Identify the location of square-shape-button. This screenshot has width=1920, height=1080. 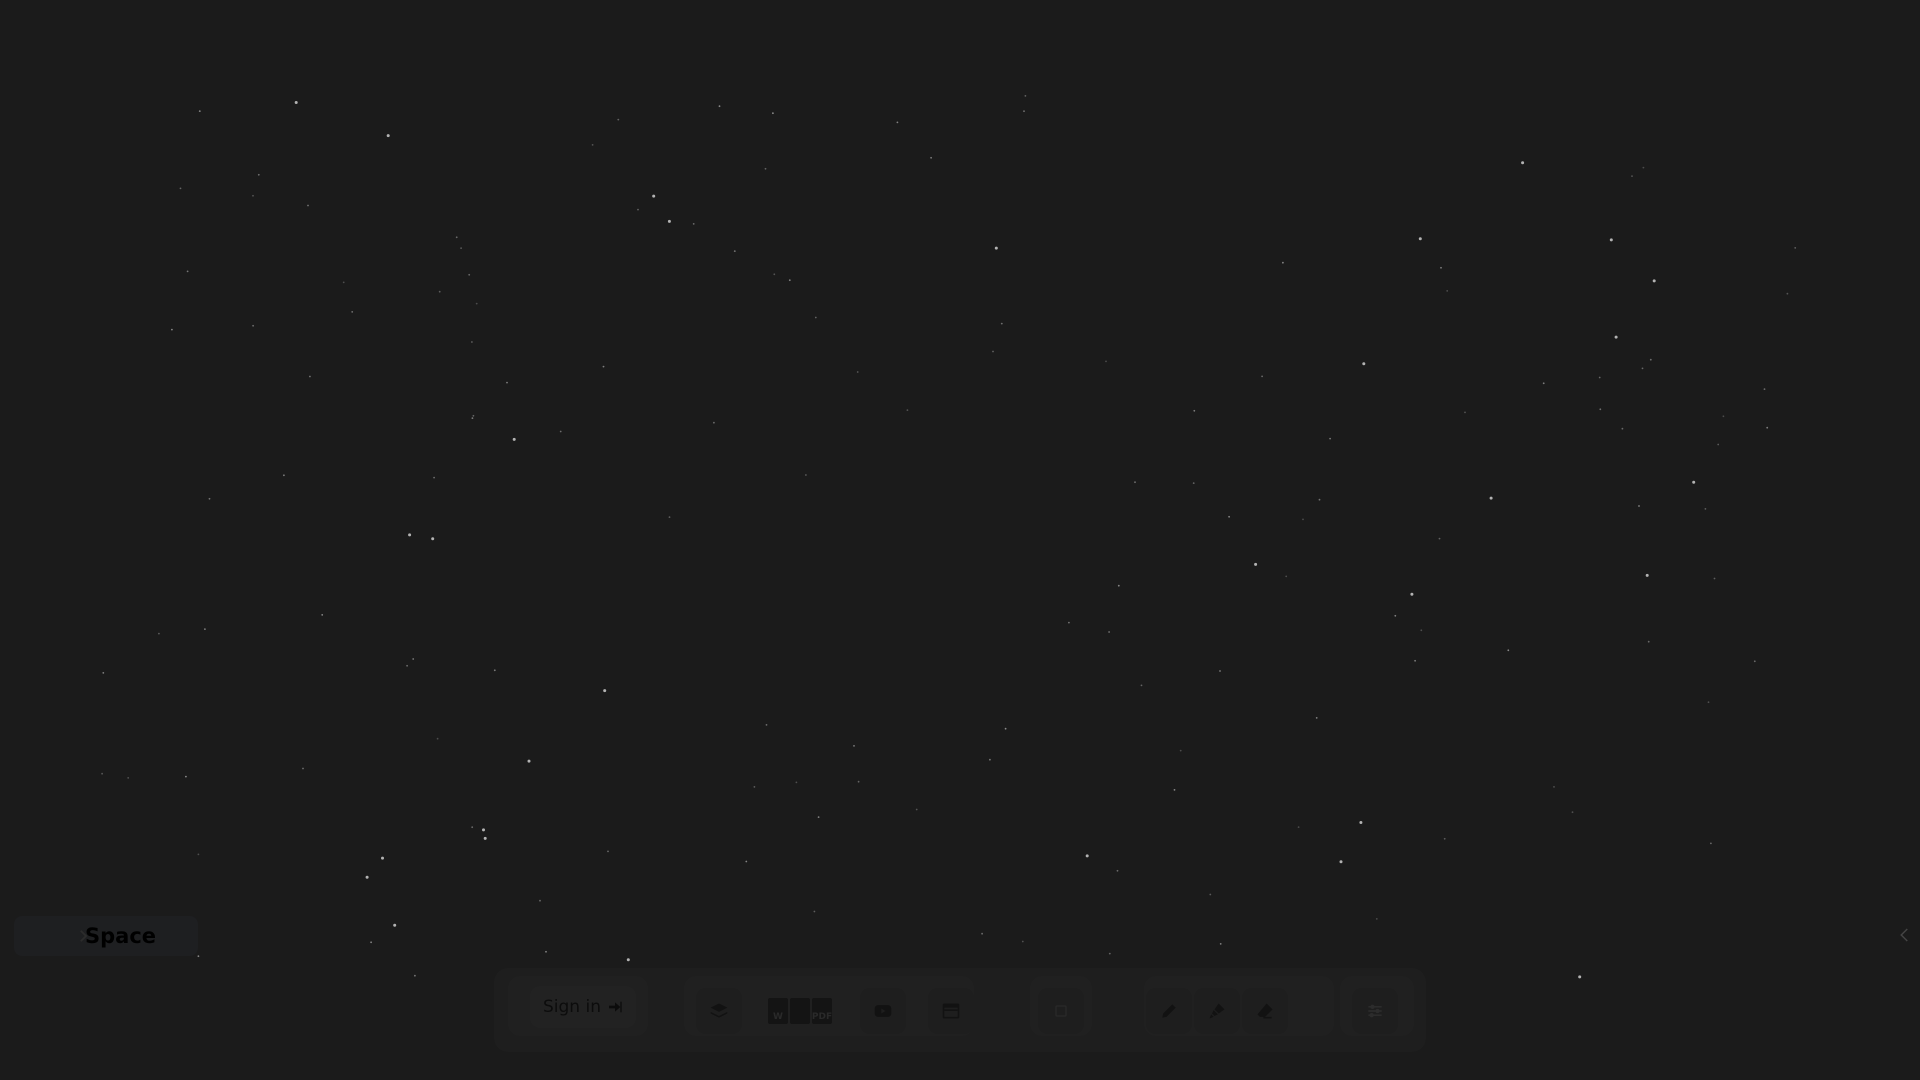
(1061, 1011).